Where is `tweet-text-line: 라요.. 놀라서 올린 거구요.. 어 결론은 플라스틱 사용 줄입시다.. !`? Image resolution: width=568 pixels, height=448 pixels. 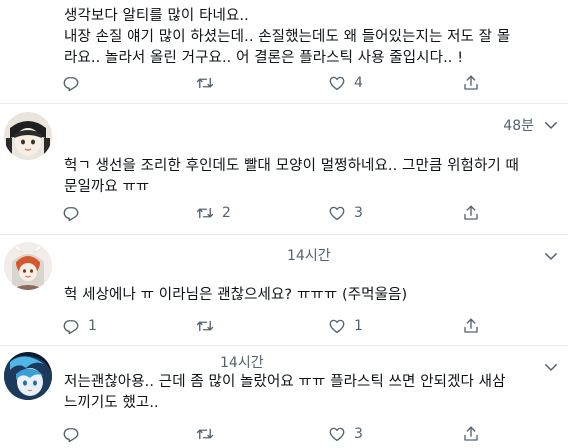 tweet-text-line: 라요.. 놀라서 올린 거구요.. 어 결론은 플라스틱 사용 줄입시다.. ! is located at coordinates (264, 58).